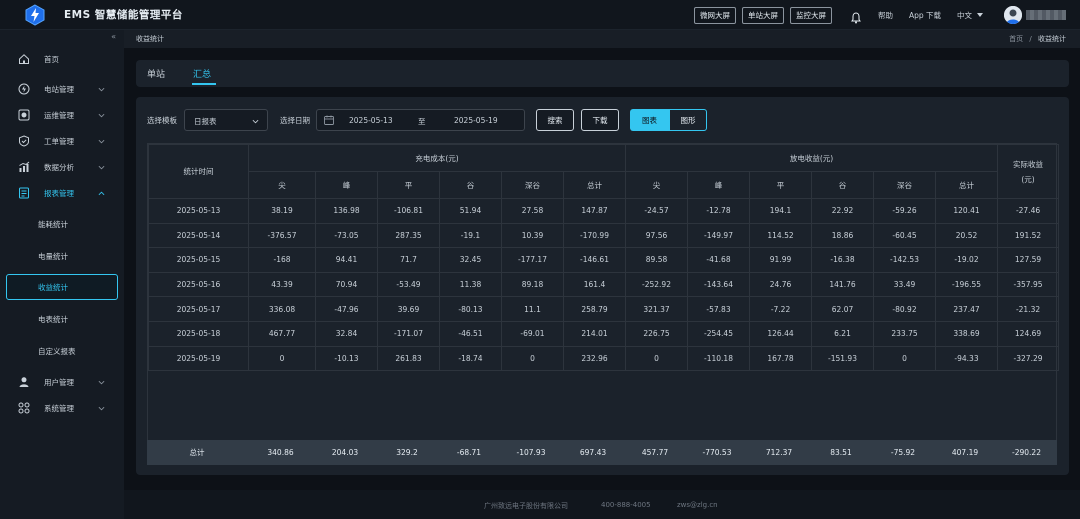 This screenshot has height=519, width=1080. I want to click on sidebar-item-maintenance: 运维管理, so click(62, 115).